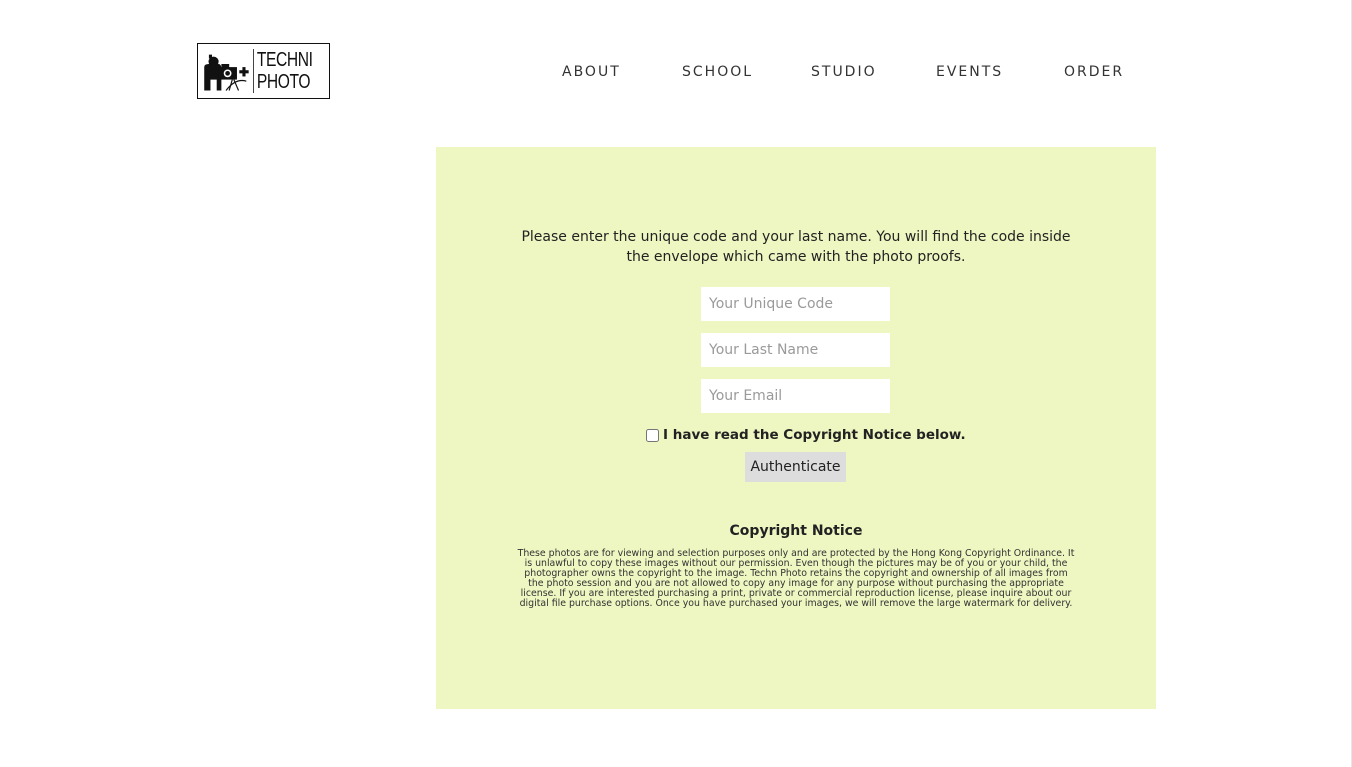  Describe the element at coordinates (591, 72) in the screenshot. I see `nav-item-about: ABOUT` at that location.